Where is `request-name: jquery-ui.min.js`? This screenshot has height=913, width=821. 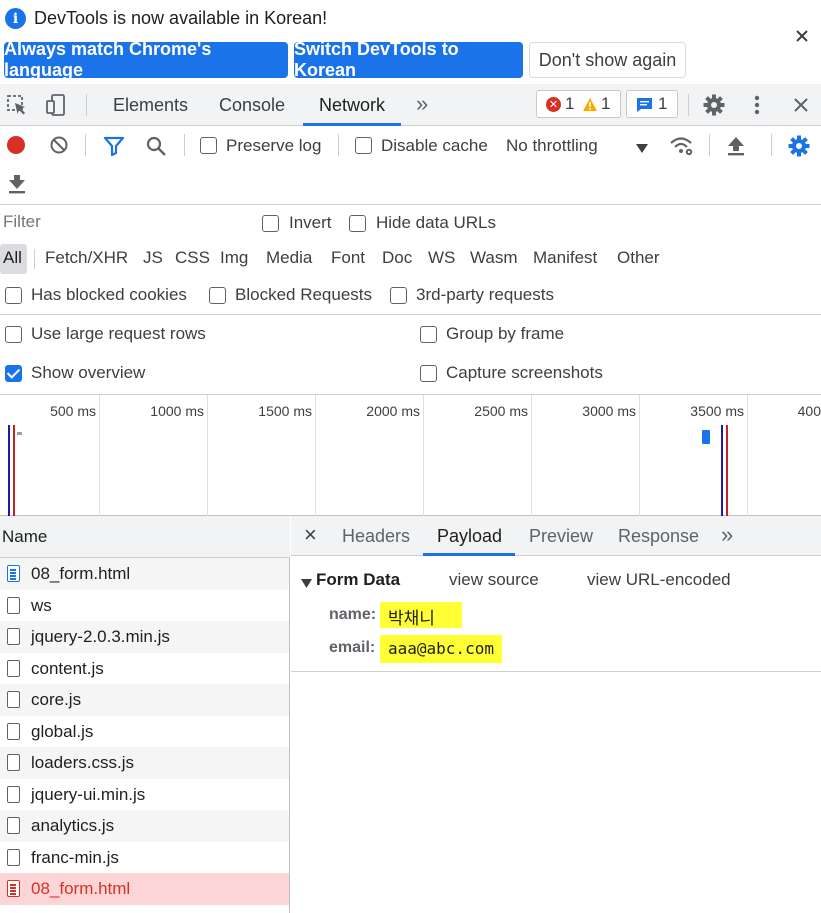 request-name: jquery-ui.min.js is located at coordinates (88, 794).